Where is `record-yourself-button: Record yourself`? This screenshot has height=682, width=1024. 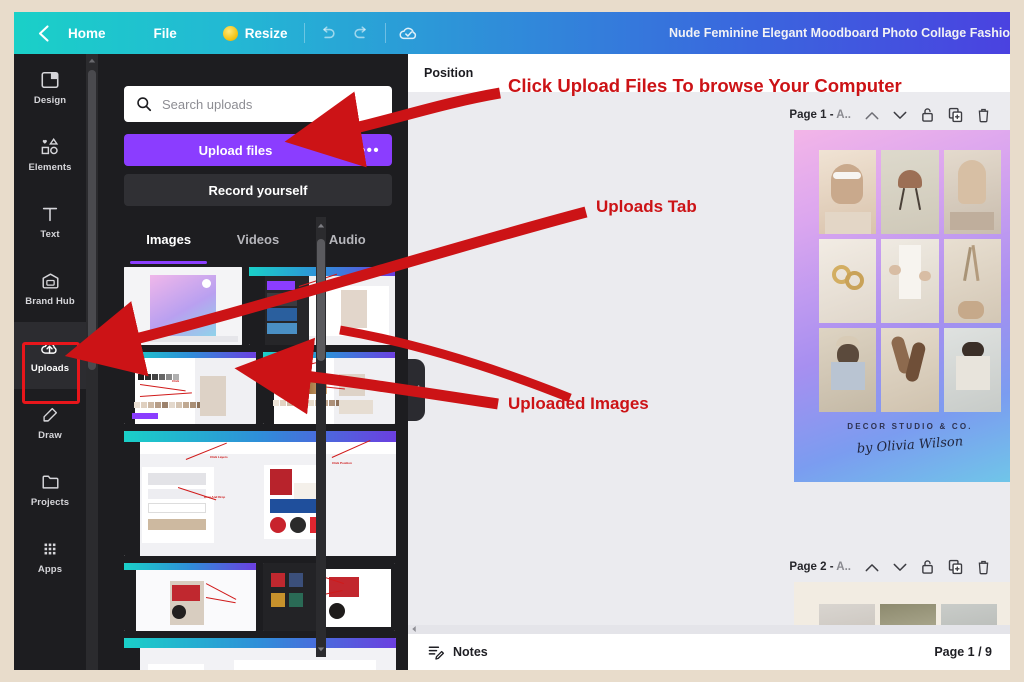 record-yourself-button: Record yourself is located at coordinates (258, 190).